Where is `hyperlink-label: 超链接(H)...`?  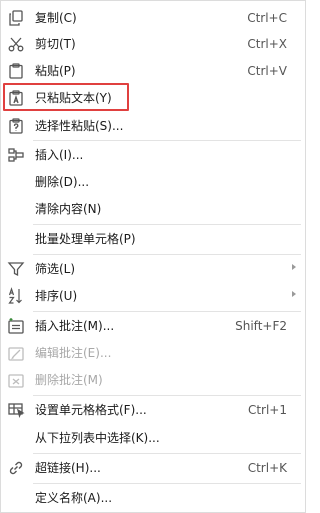 hyperlink-label: 超链接(H)... is located at coordinates (68, 468).